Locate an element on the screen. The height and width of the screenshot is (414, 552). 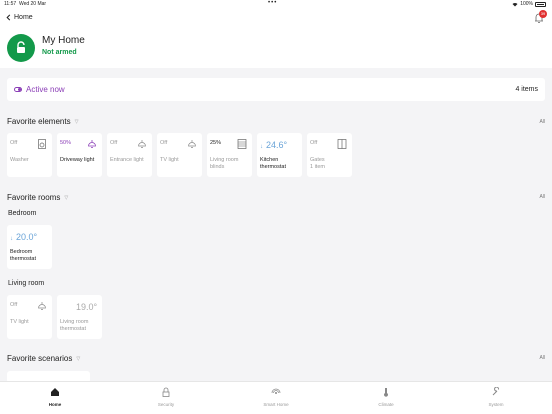
tab-climate: Climate is located at coordinates (386, 397).